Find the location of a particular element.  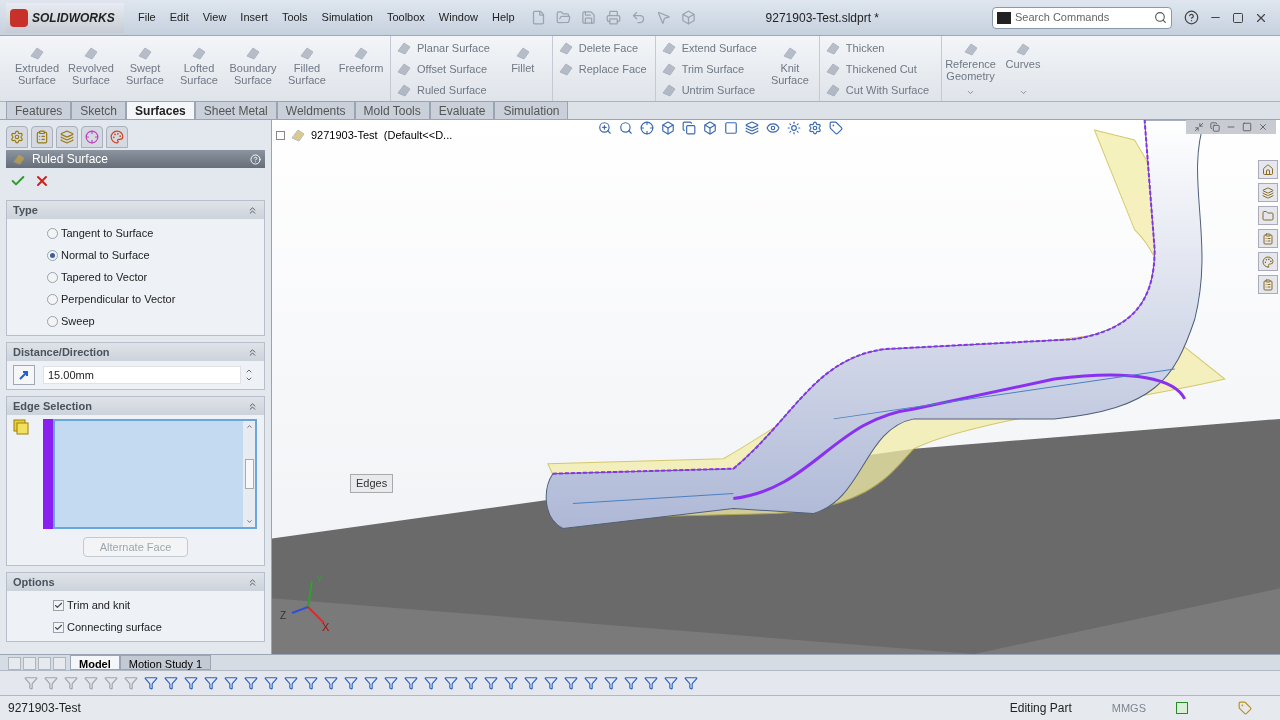

ribbon-button: Untrim Surface is located at coordinates (710, 90).